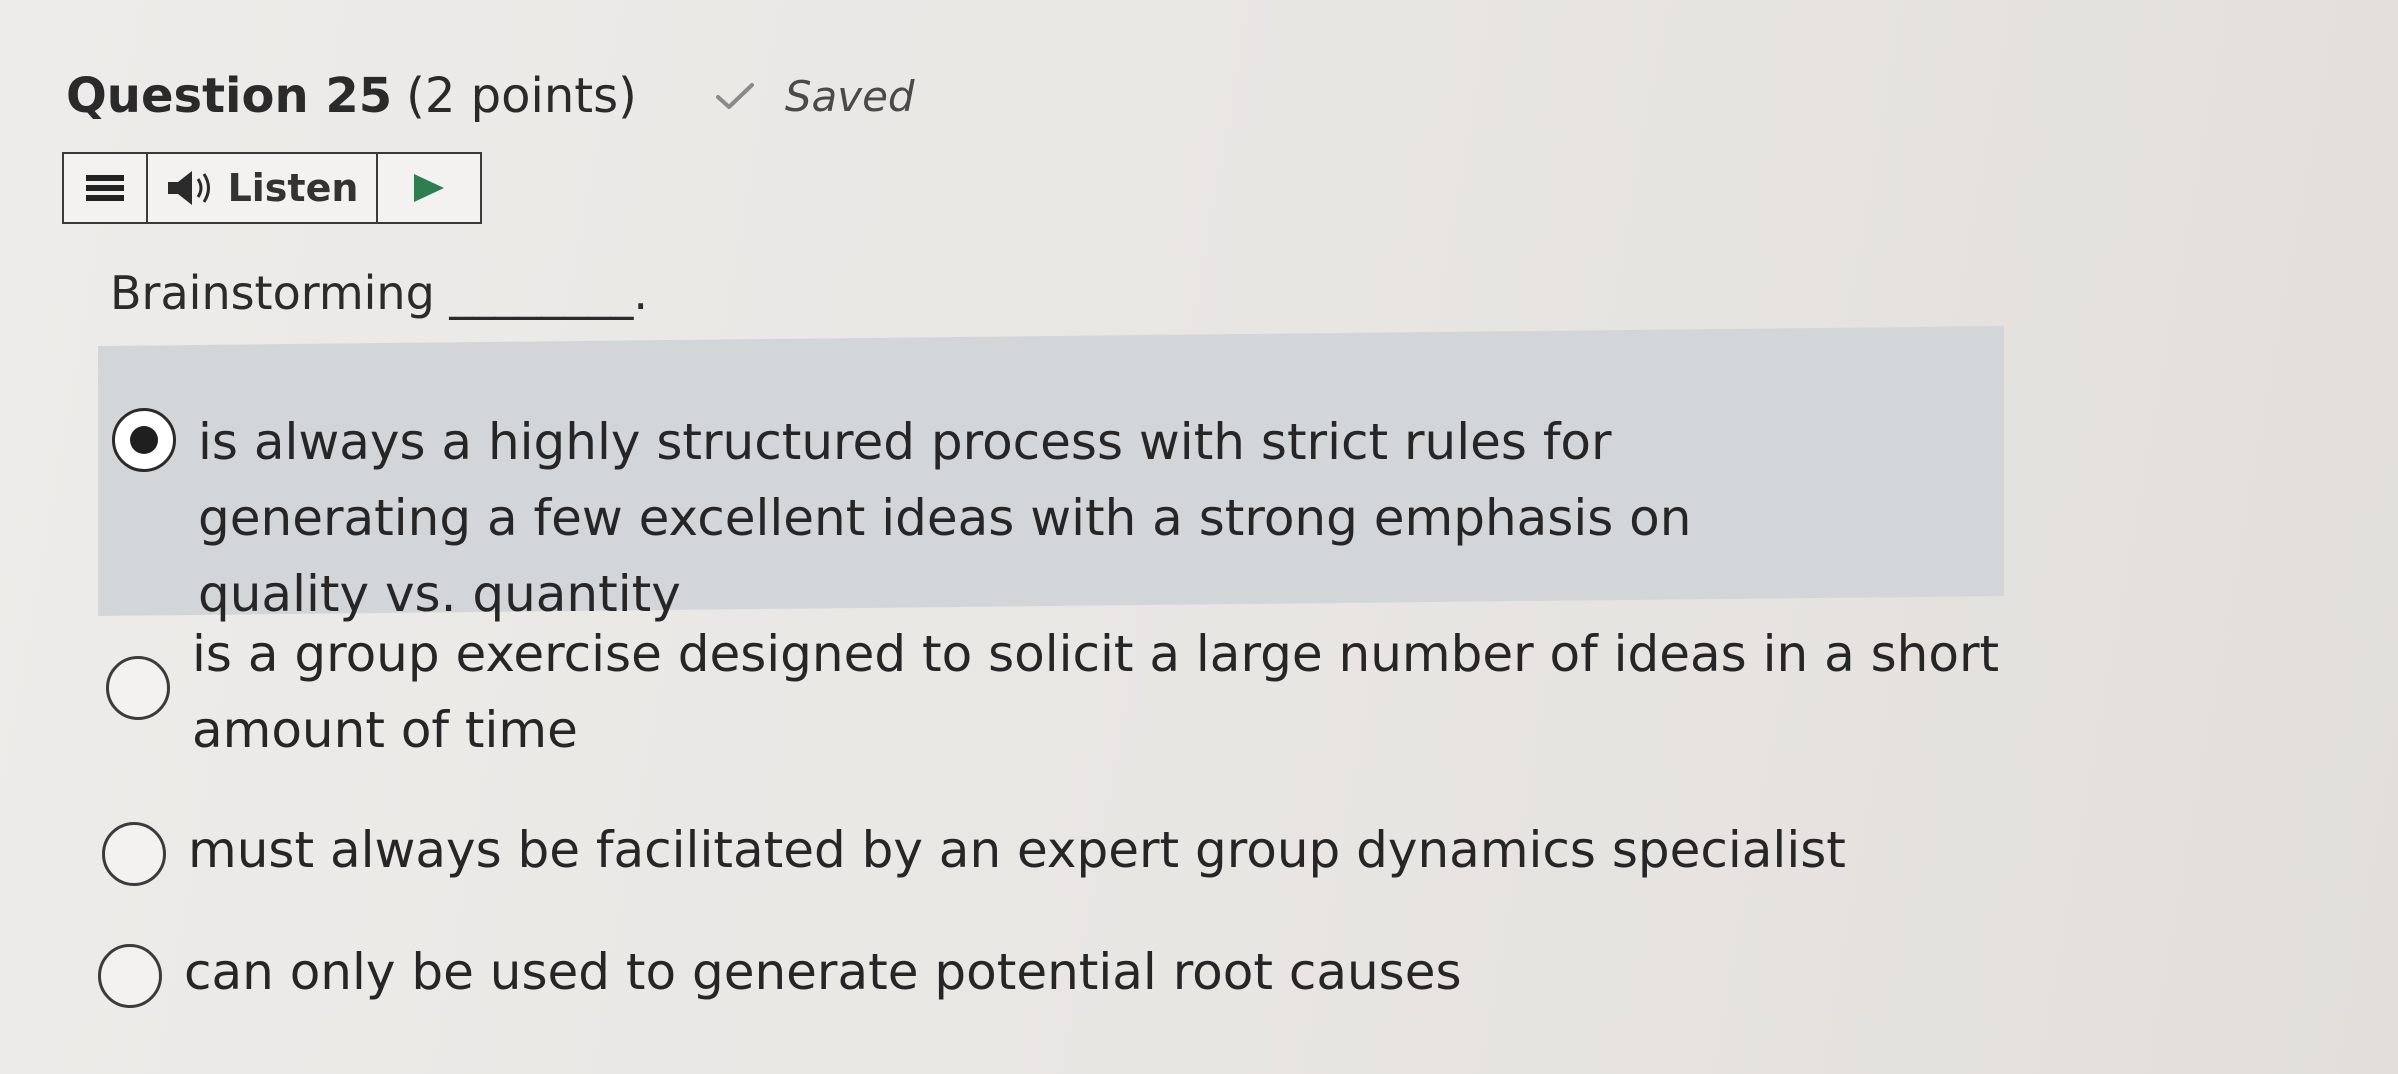  I want to click on listen-button: Listen, so click(263, 188).